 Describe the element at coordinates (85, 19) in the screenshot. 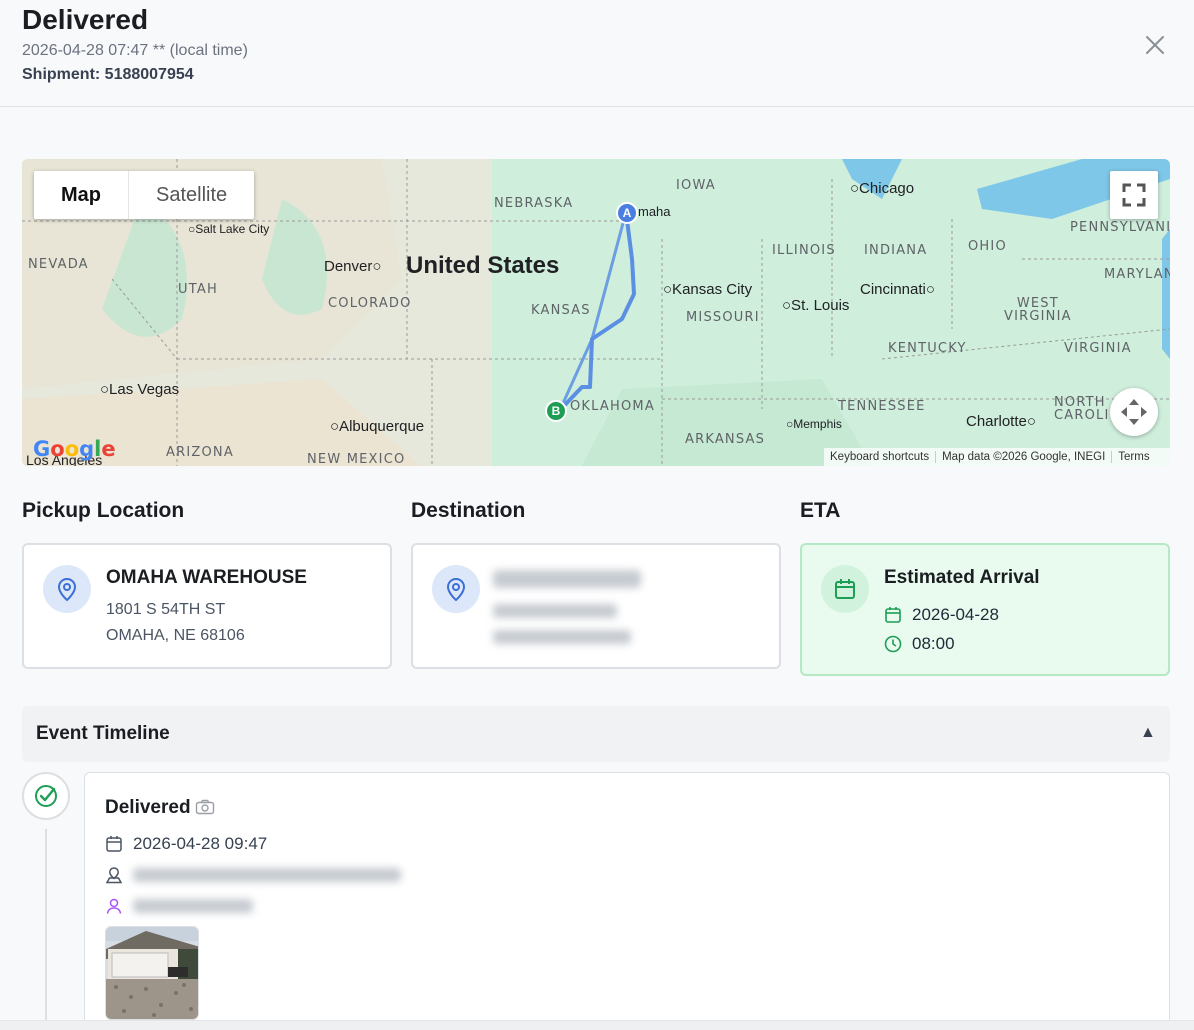

I see `status-title: Delivered` at that location.